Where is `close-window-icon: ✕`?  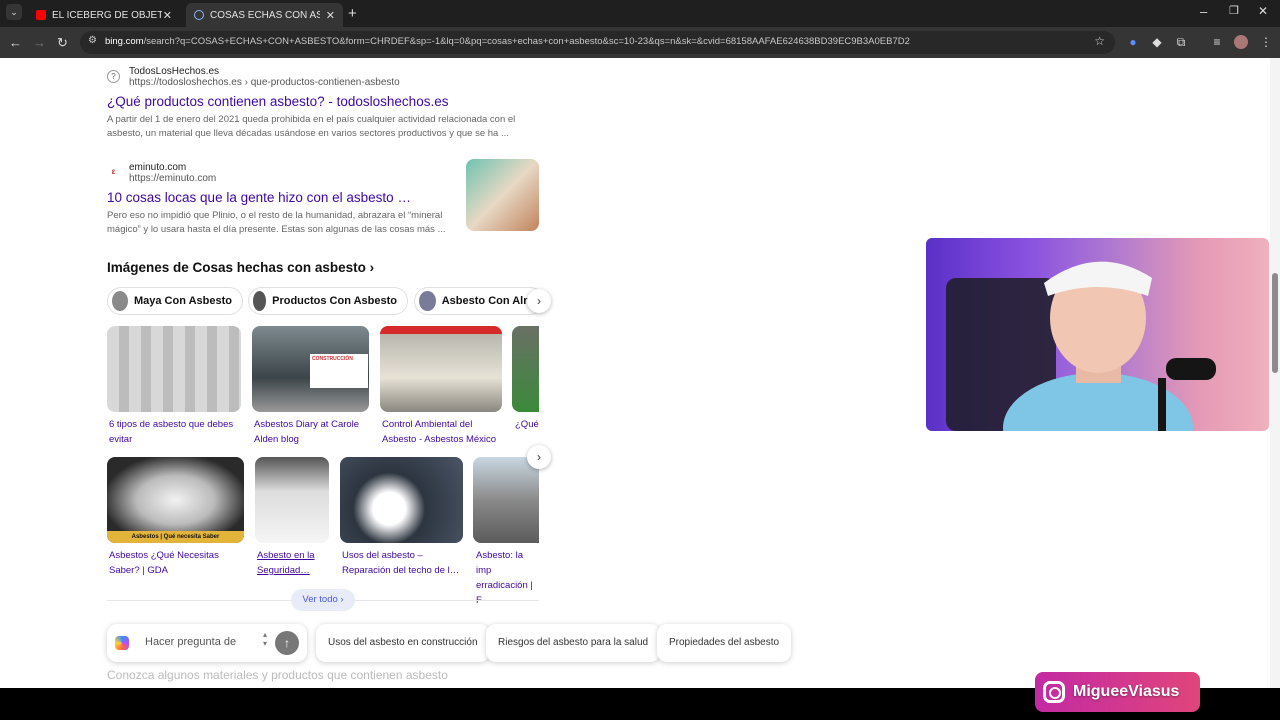 close-window-icon: ✕ is located at coordinates (1263, 11).